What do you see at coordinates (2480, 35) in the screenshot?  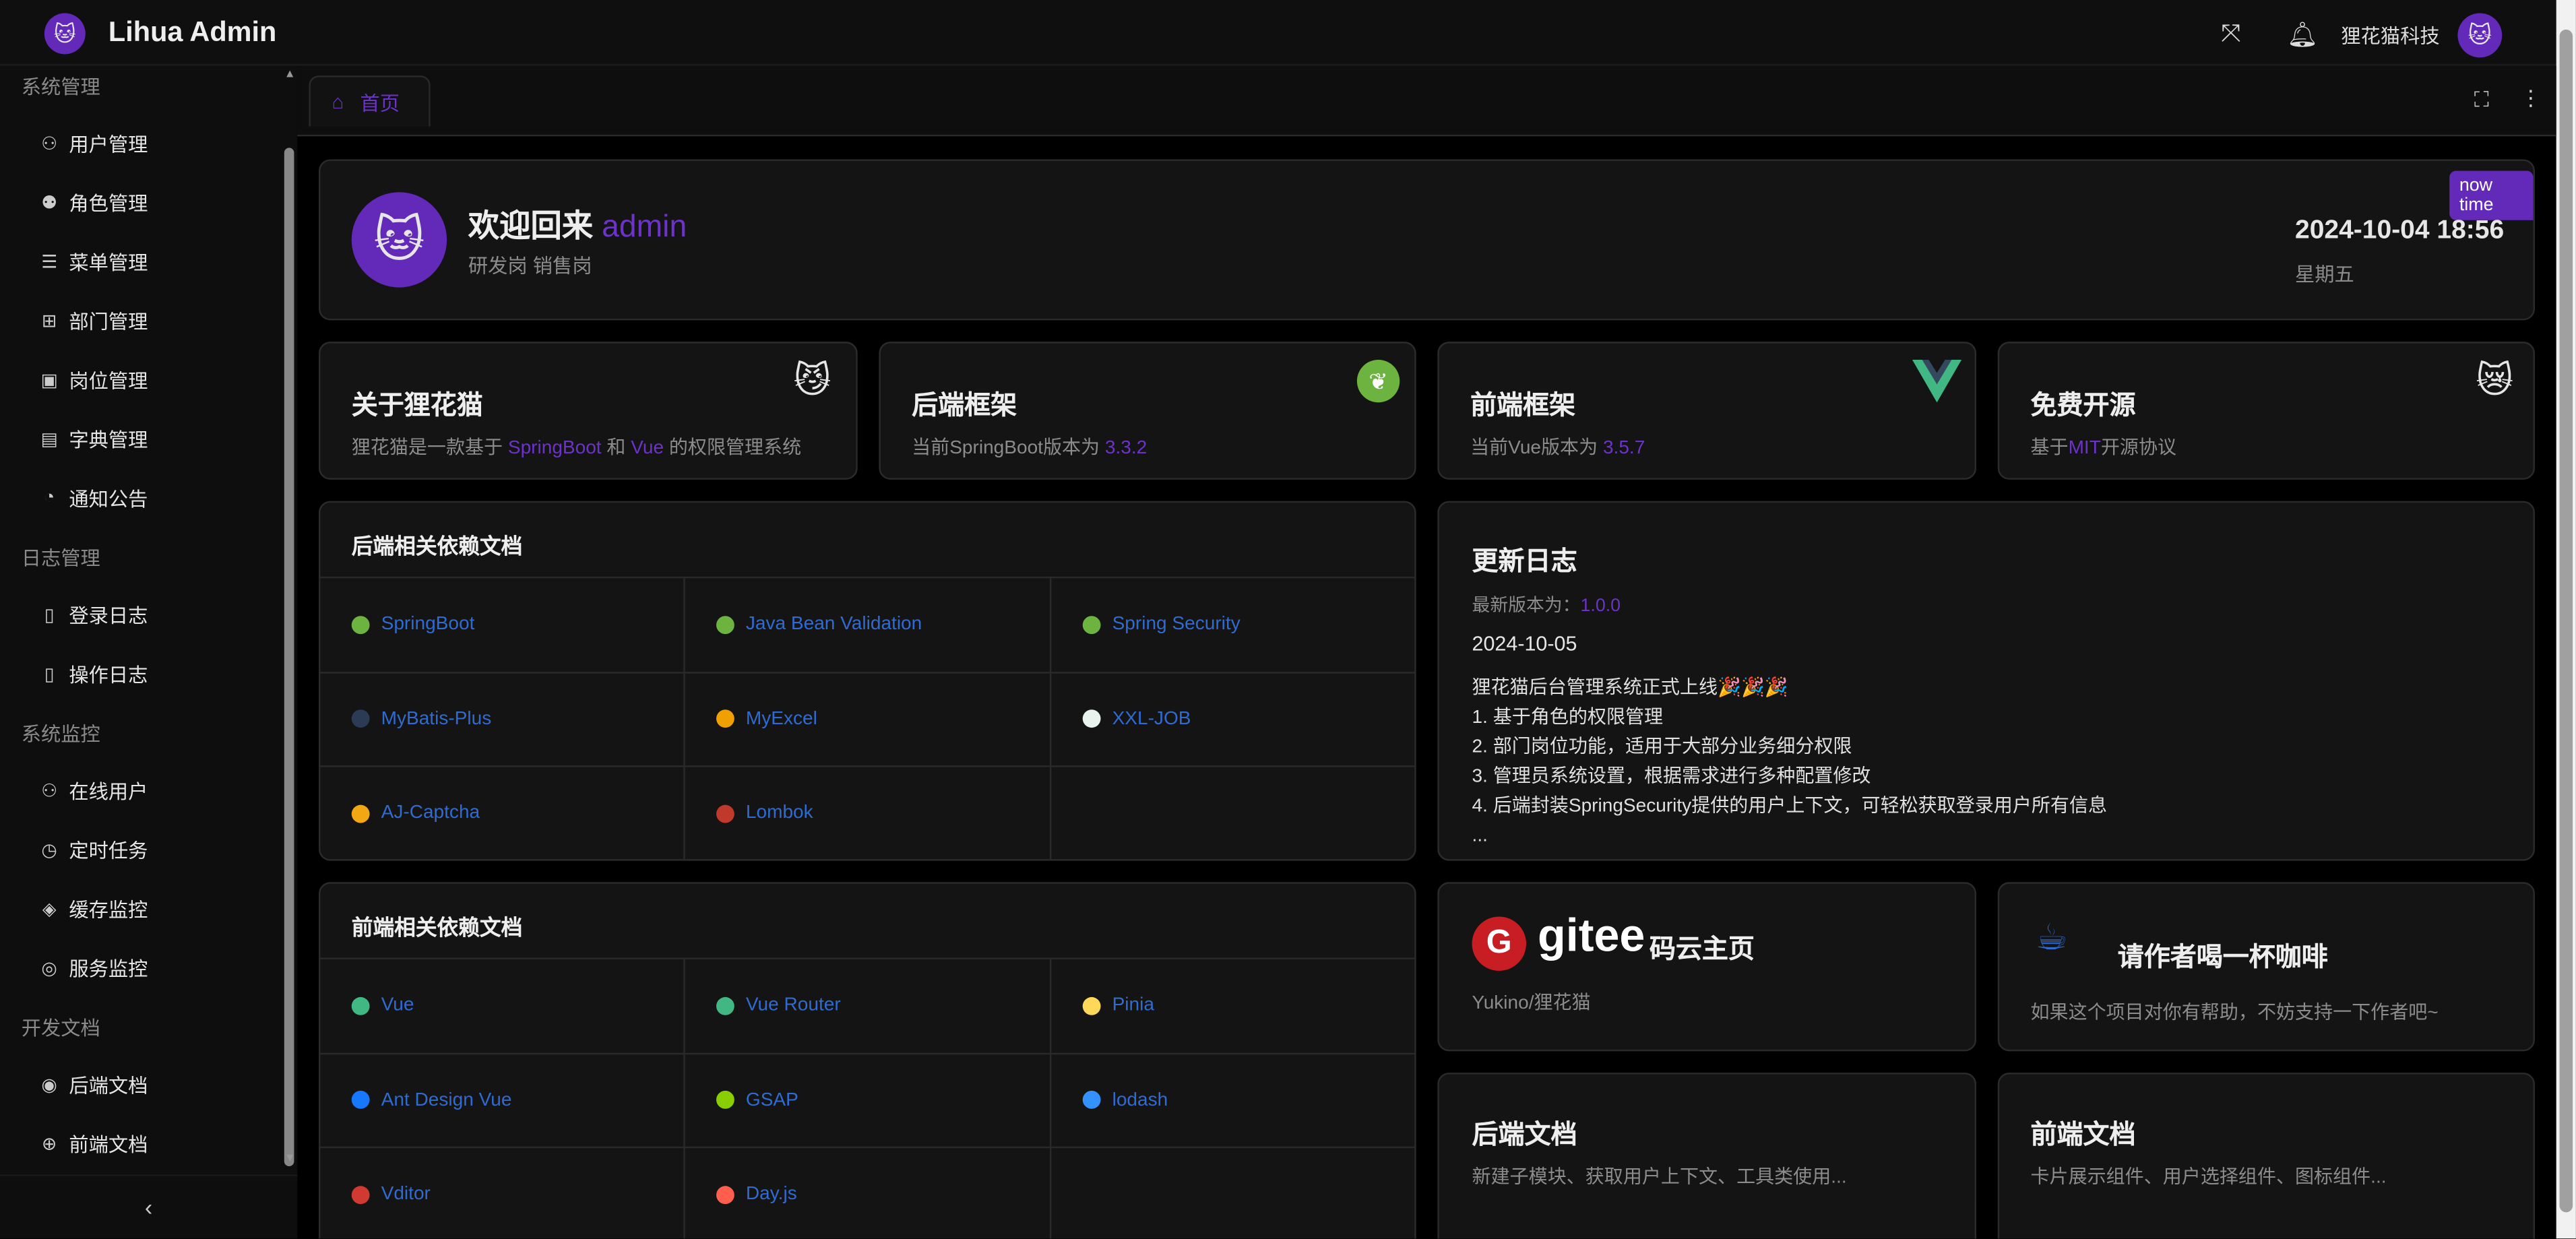 I see `user-avatar: 🐱` at bounding box center [2480, 35].